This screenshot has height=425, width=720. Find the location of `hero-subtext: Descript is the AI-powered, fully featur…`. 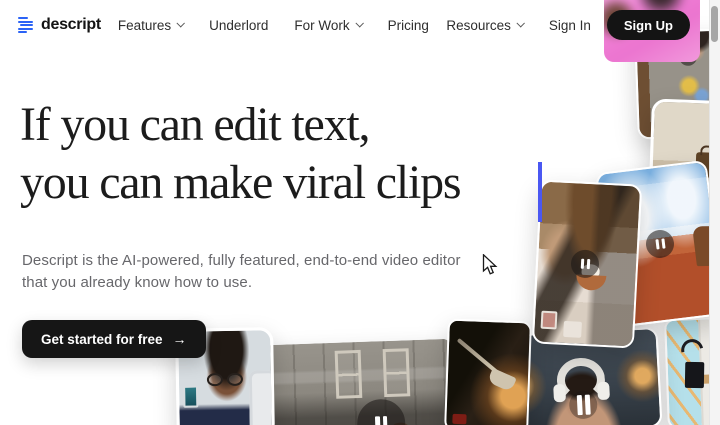

hero-subtext: Descript is the AI-powered, fully featur… is located at coordinates (241, 272).